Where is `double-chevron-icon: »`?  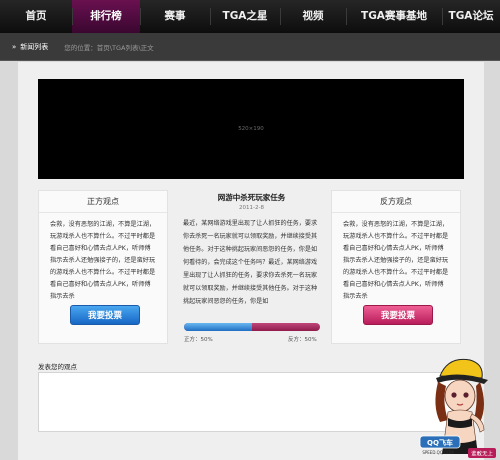 double-chevron-icon: » is located at coordinates (14, 46).